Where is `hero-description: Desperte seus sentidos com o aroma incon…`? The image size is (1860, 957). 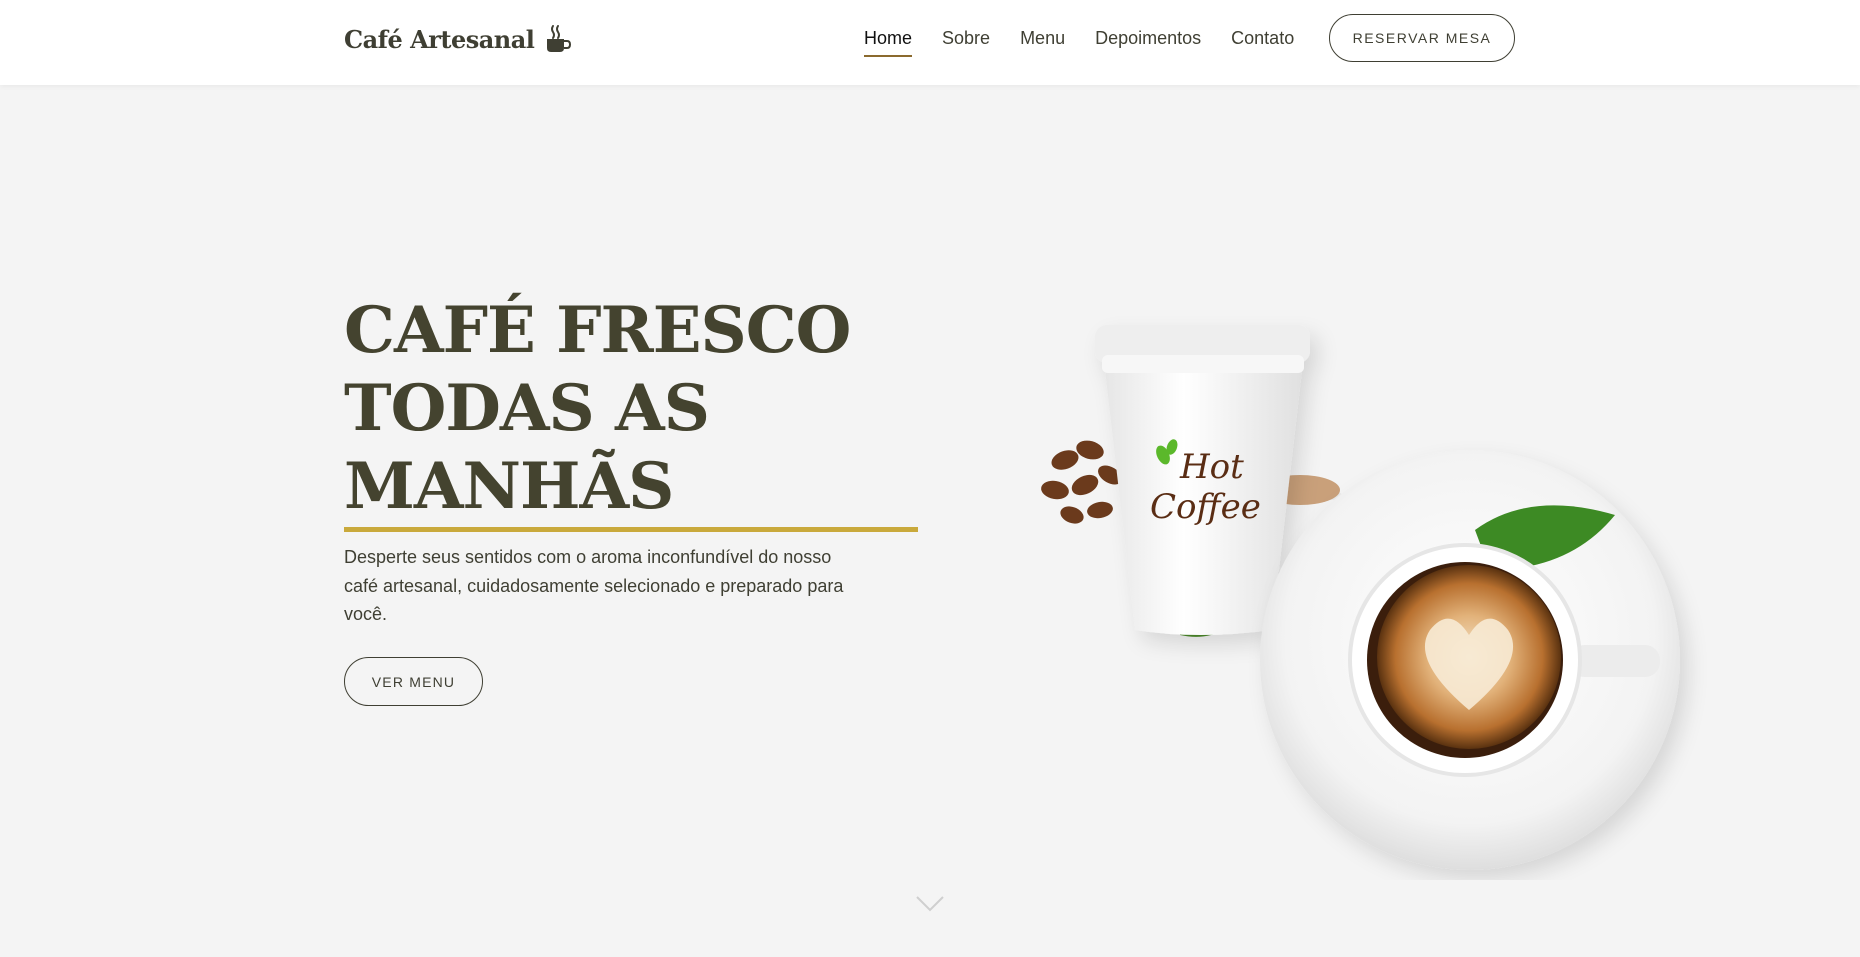 hero-description: Desperte seus sentidos com o aroma incon… is located at coordinates (594, 585).